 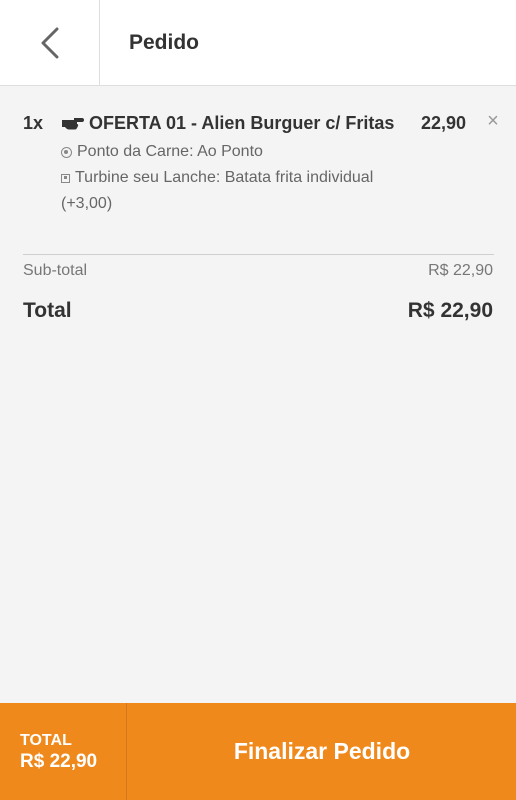 What do you see at coordinates (73, 124) in the screenshot?
I see `pointing-hand-icon` at bounding box center [73, 124].